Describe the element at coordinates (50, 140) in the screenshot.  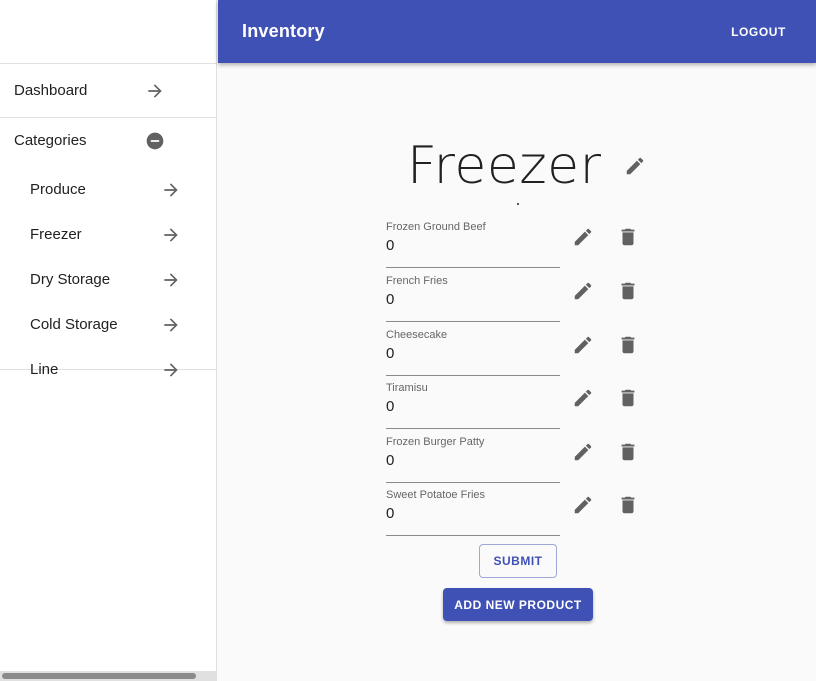
I see `sidebar-item-label: Categories` at that location.